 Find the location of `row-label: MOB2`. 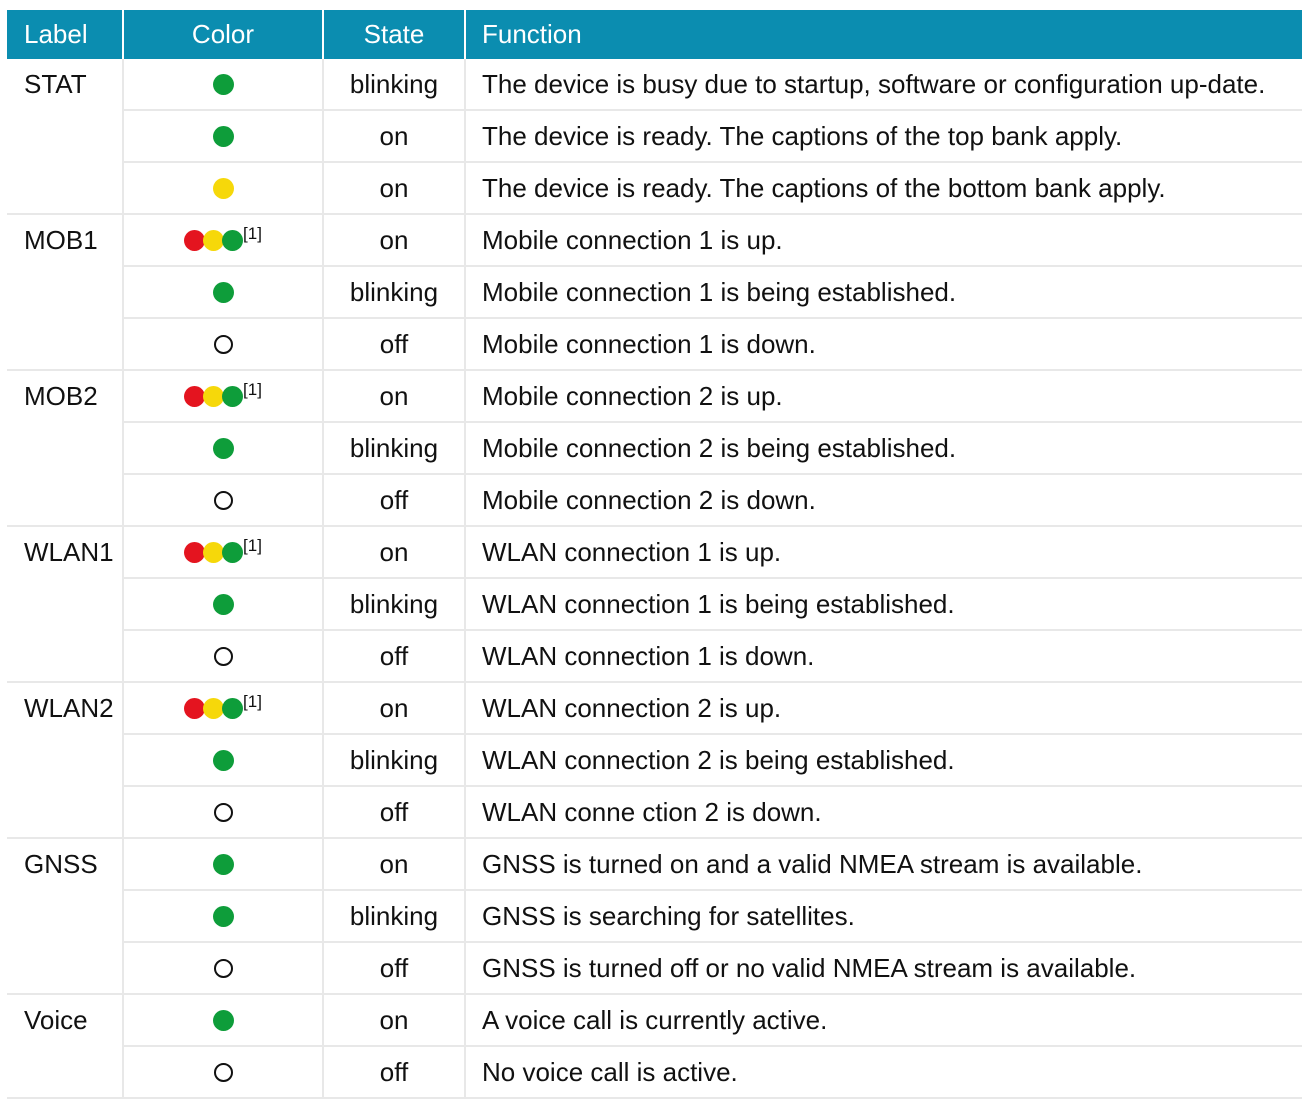

row-label: MOB2 is located at coordinates (61, 396).